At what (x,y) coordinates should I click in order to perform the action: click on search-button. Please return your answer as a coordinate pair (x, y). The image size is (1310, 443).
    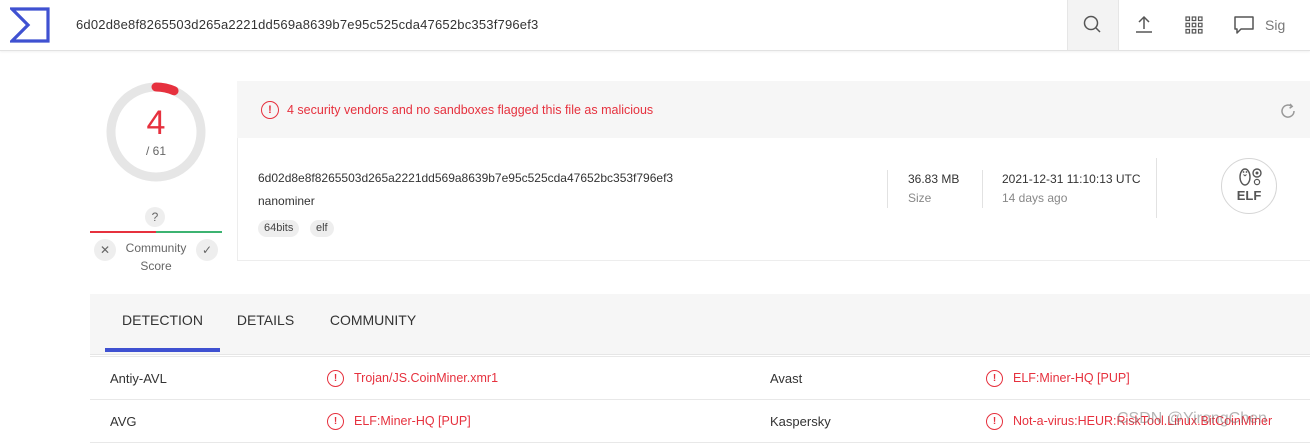
    Looking at the image, I should click on (1093, 25).